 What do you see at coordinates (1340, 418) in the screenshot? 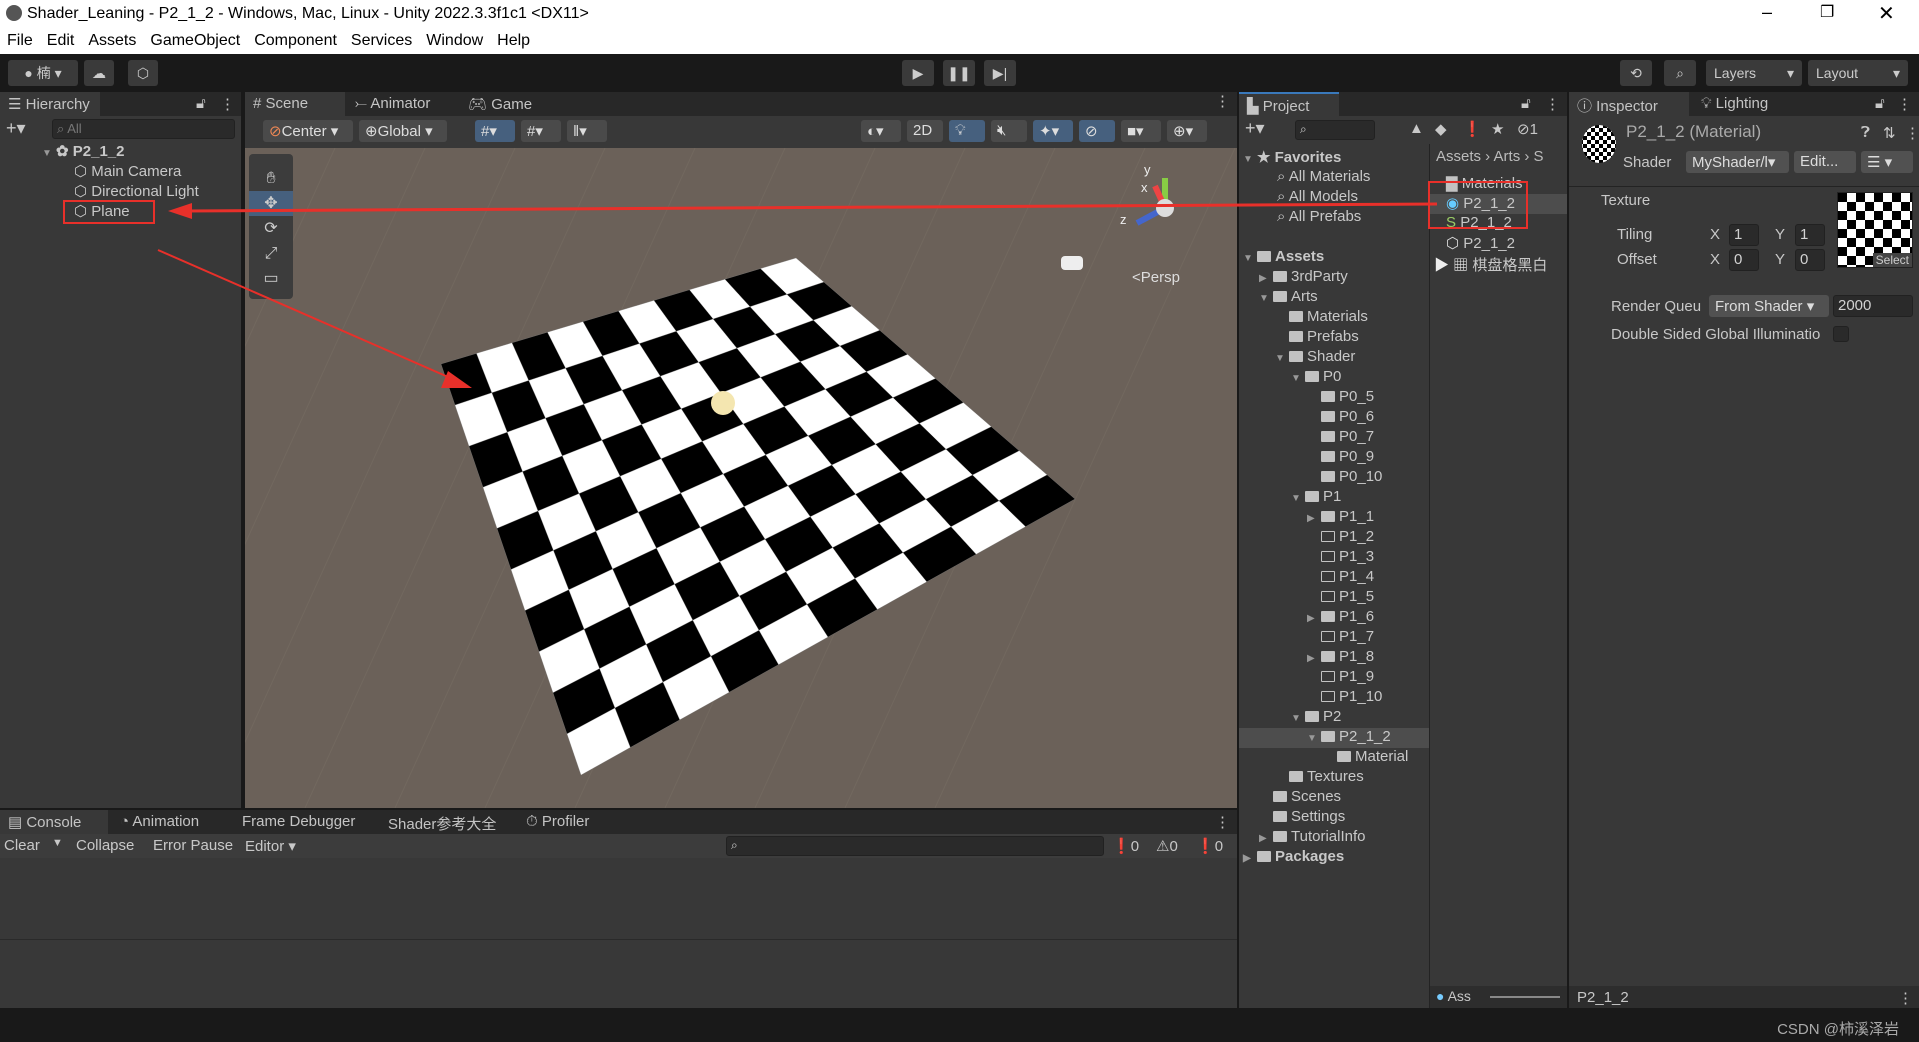
I see `project-tree-item: P0_6` at bounding box center [1340, 418].